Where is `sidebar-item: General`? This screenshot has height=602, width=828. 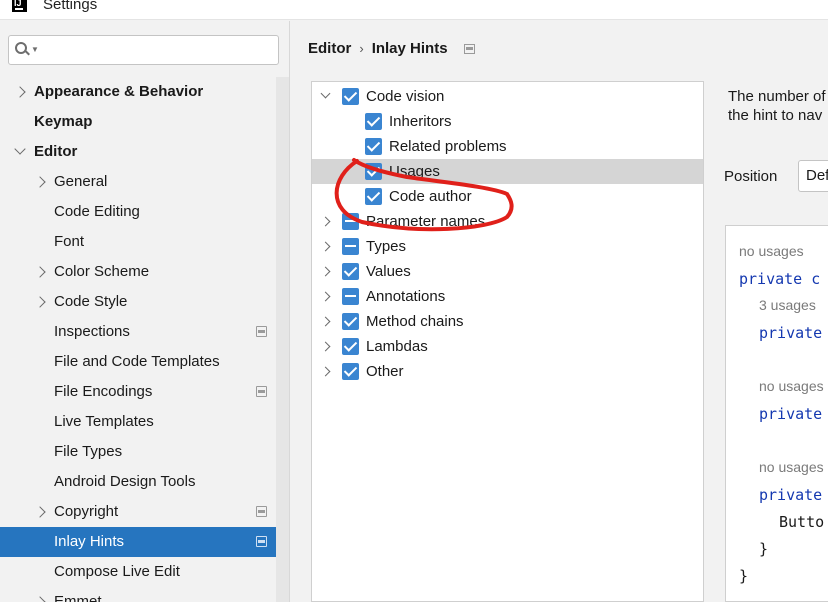 sidebar-item: General is located at coordinates (144, 182).